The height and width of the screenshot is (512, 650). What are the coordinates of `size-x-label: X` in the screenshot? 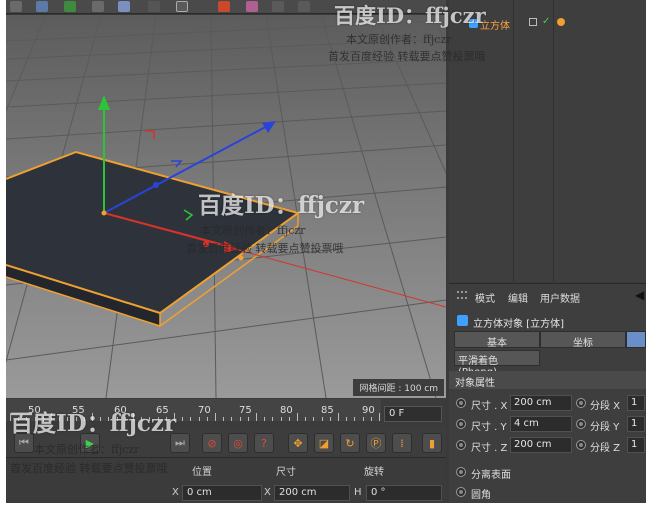 It's located at (267, 492).